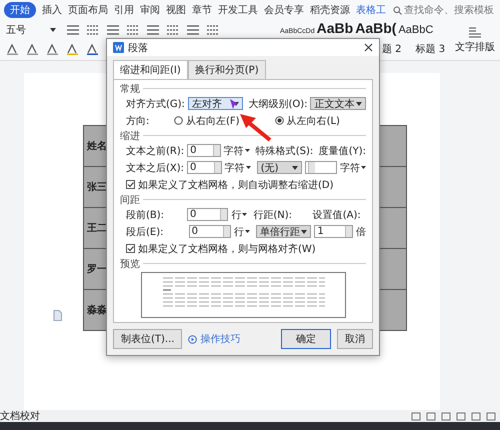 This screenshot has height=430, width=500. Describe the element at coordinates (255, 127) in the screenshot. I see `pointer-arrow-drawing` at that location.